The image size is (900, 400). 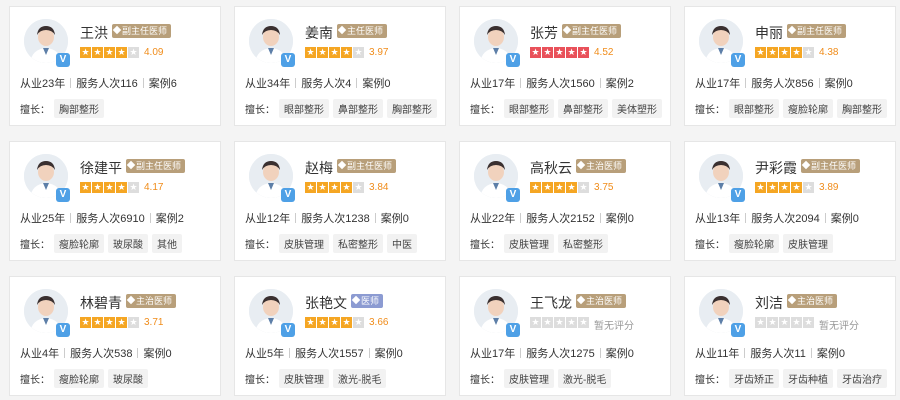 What do you see at coordinates (98, 83) in the screenshot?
I see `doctor-stats: 从业23年 服务人次116 案例6` at bounding box center [98, 83].